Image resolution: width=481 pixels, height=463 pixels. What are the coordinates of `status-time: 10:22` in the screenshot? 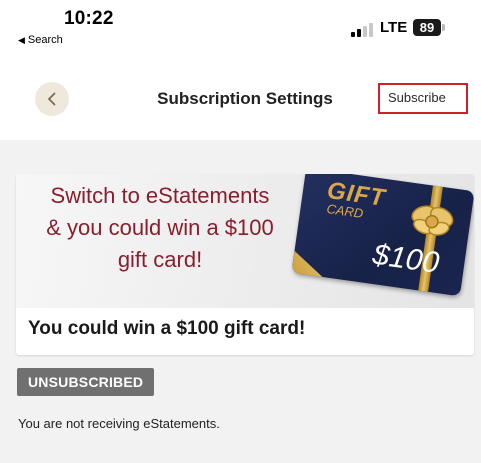 It's located at (89, 18).